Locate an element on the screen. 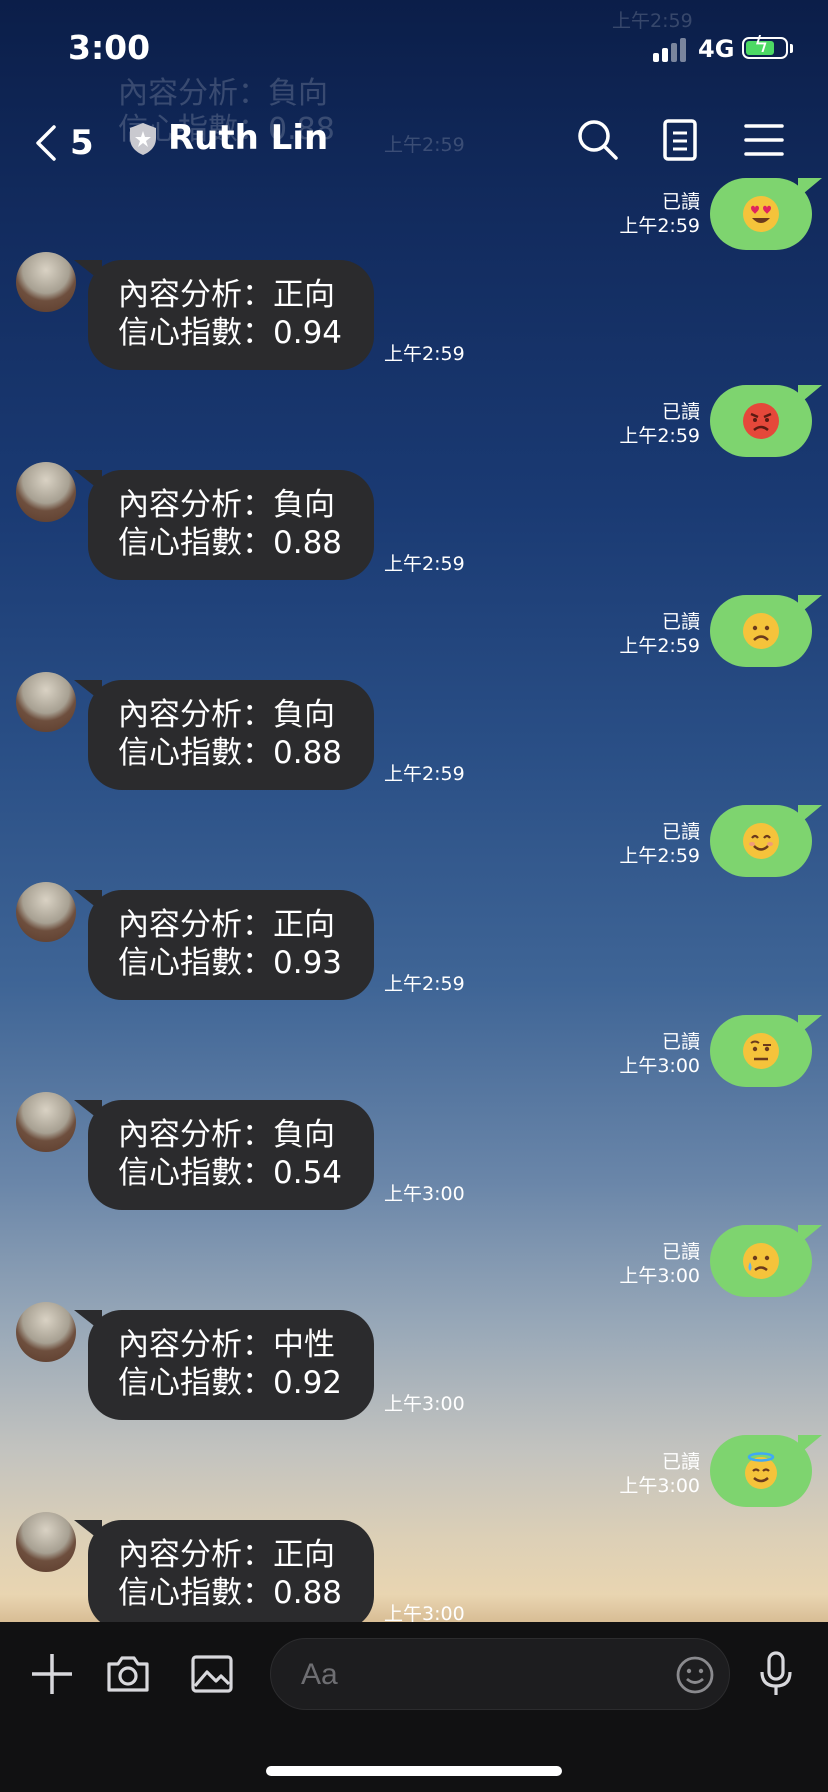  emoji-icon is located at coordinates (695, 1675).